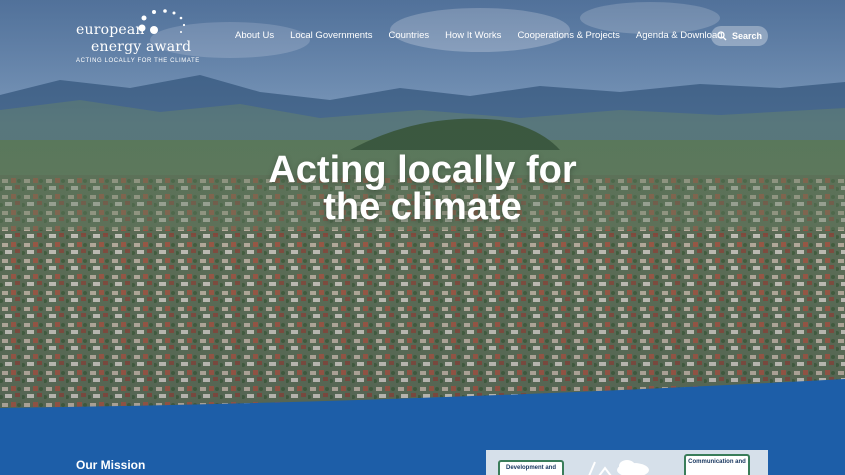  I want to click on cloud-icon, so click(618, 467).